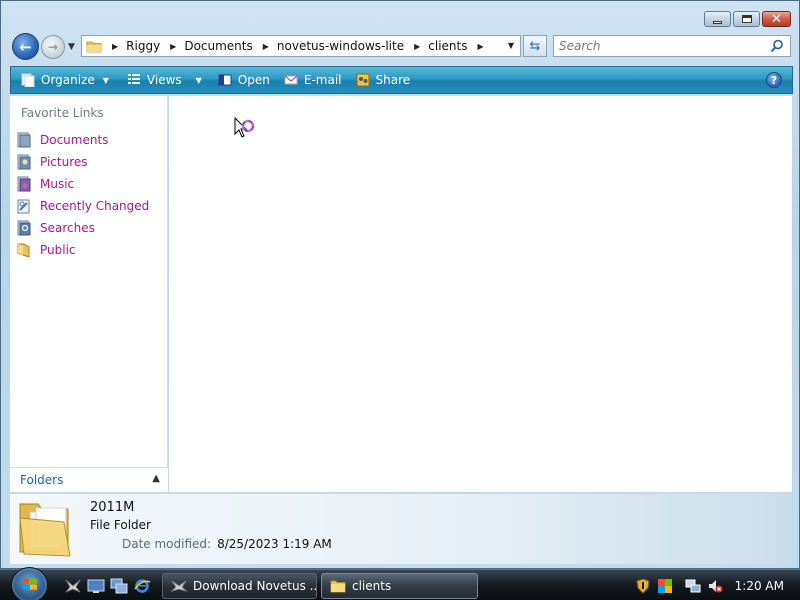 The width and height of the screenshot is (800, 600). I want to click on windows-logo-icon, so click(30, 584).